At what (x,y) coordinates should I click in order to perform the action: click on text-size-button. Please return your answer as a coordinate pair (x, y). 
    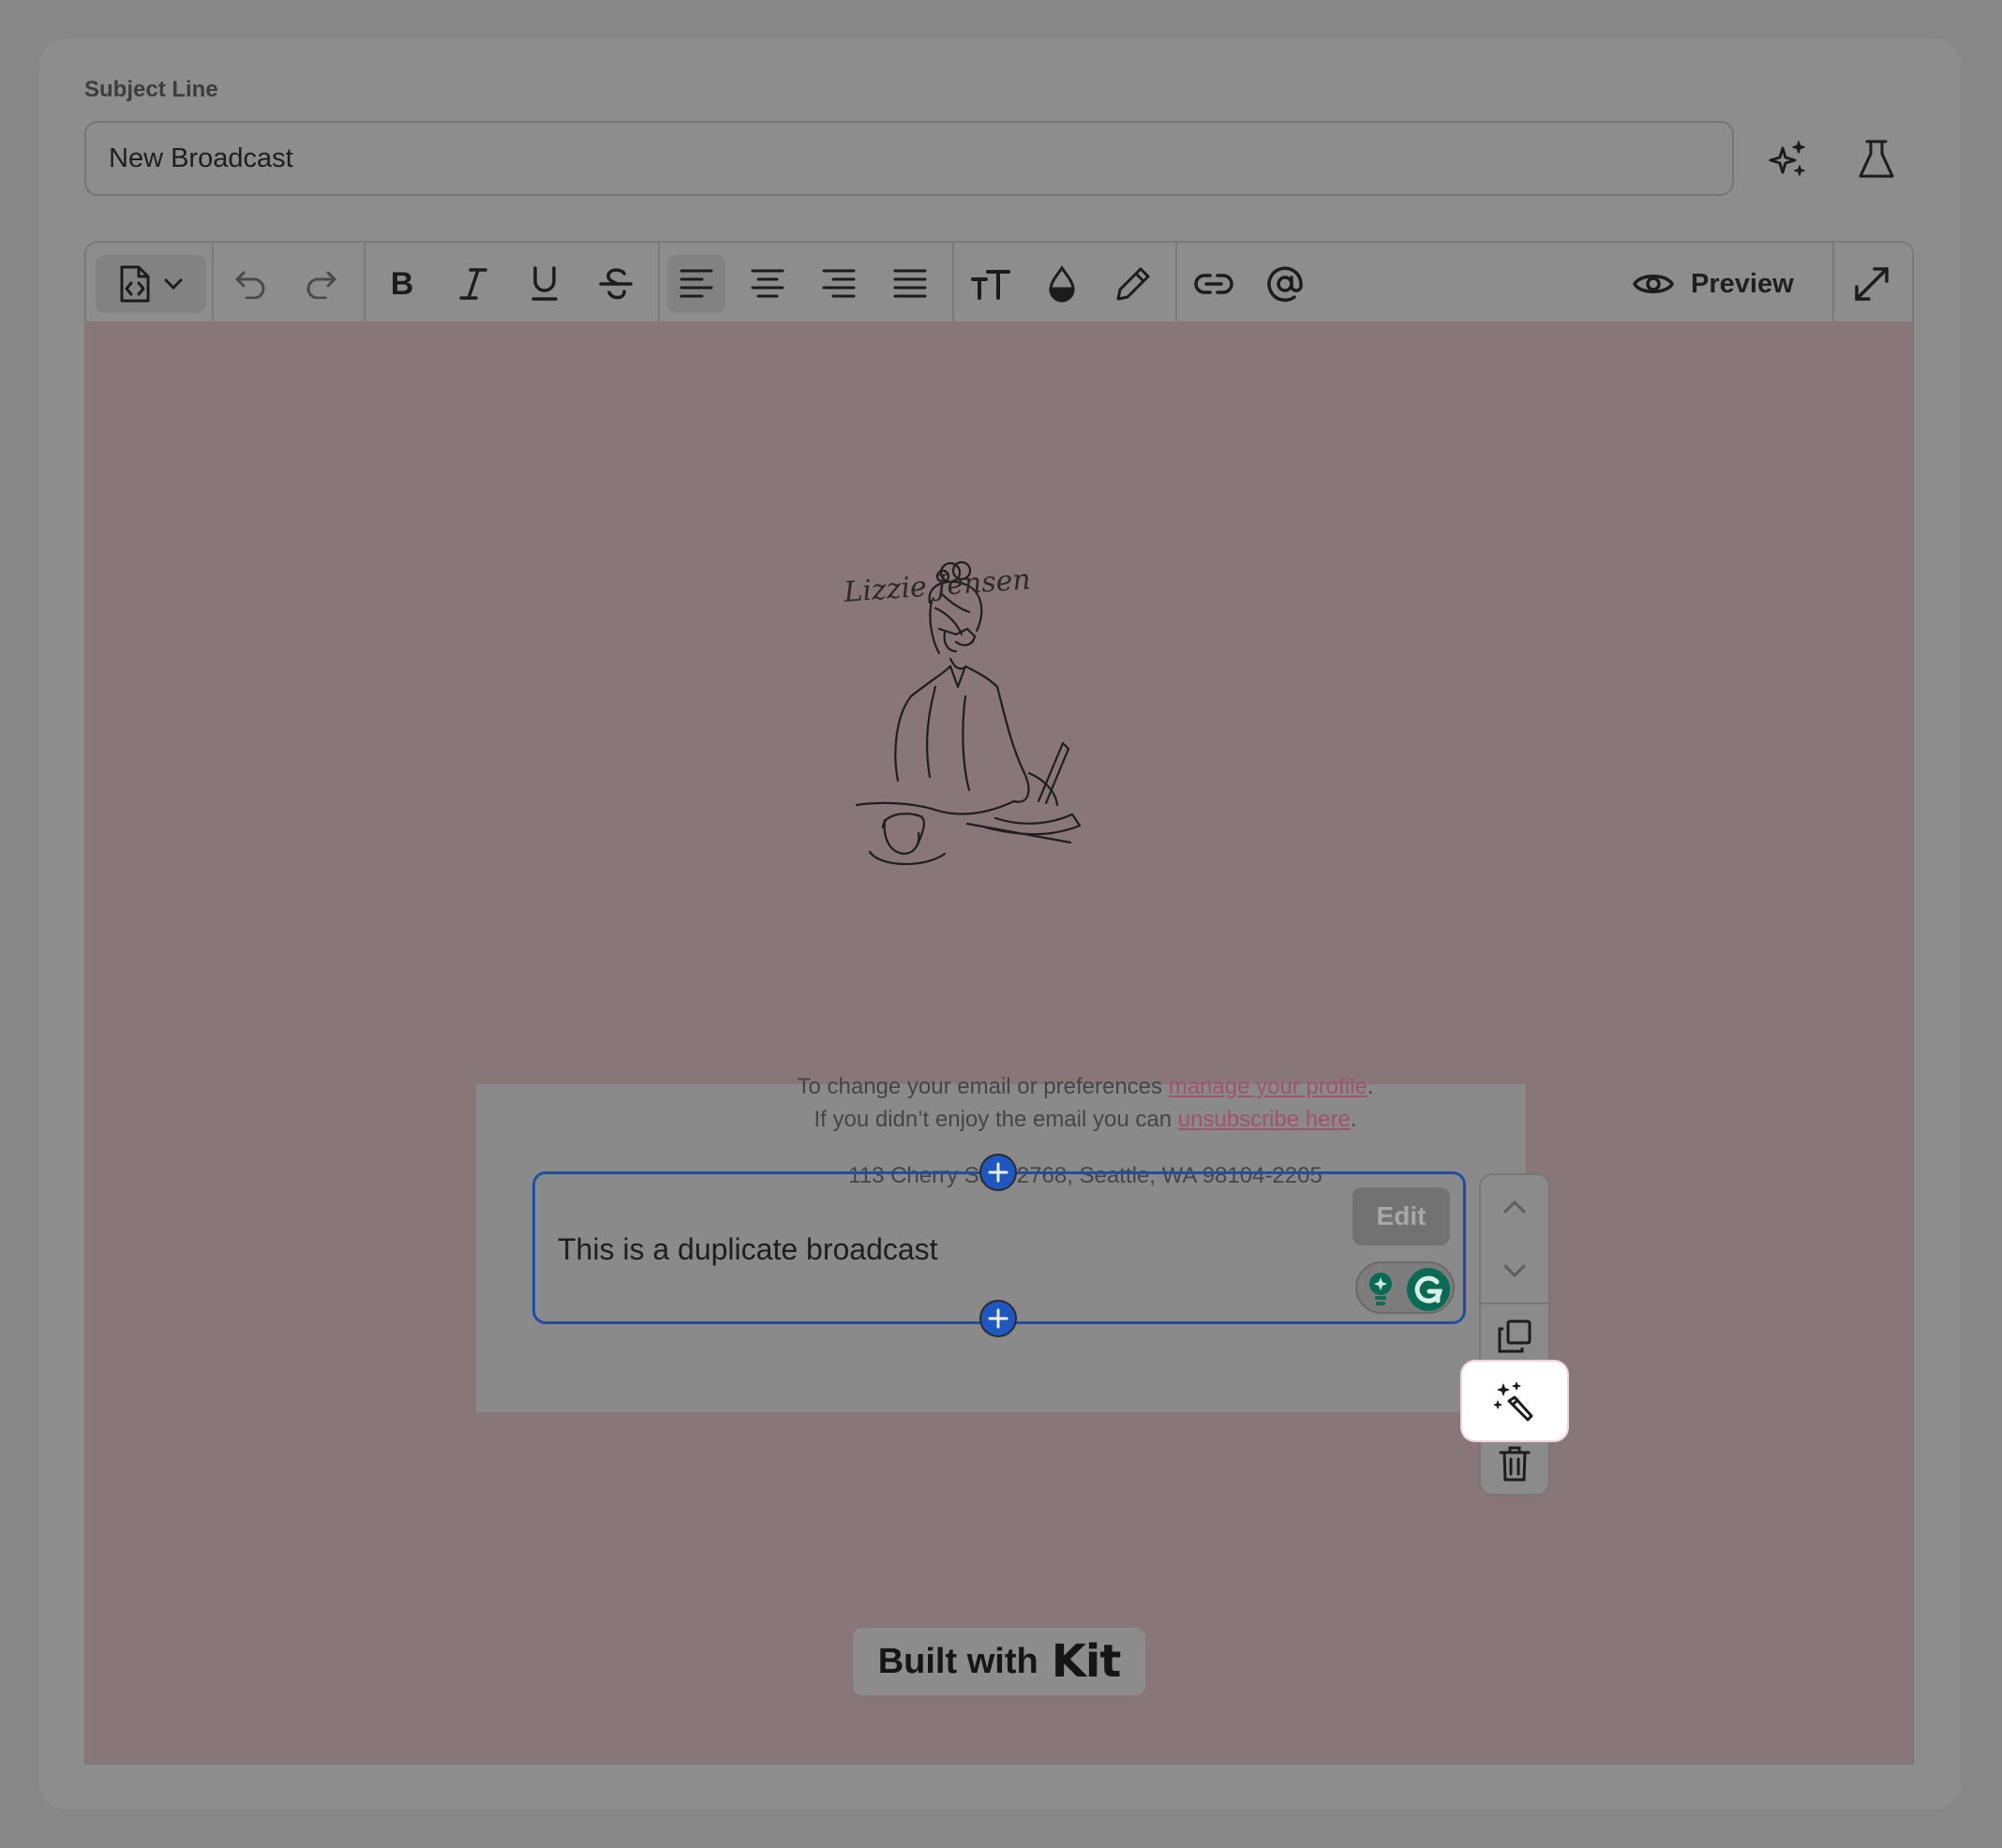
    Looking at the image, I should click on (991, 284).